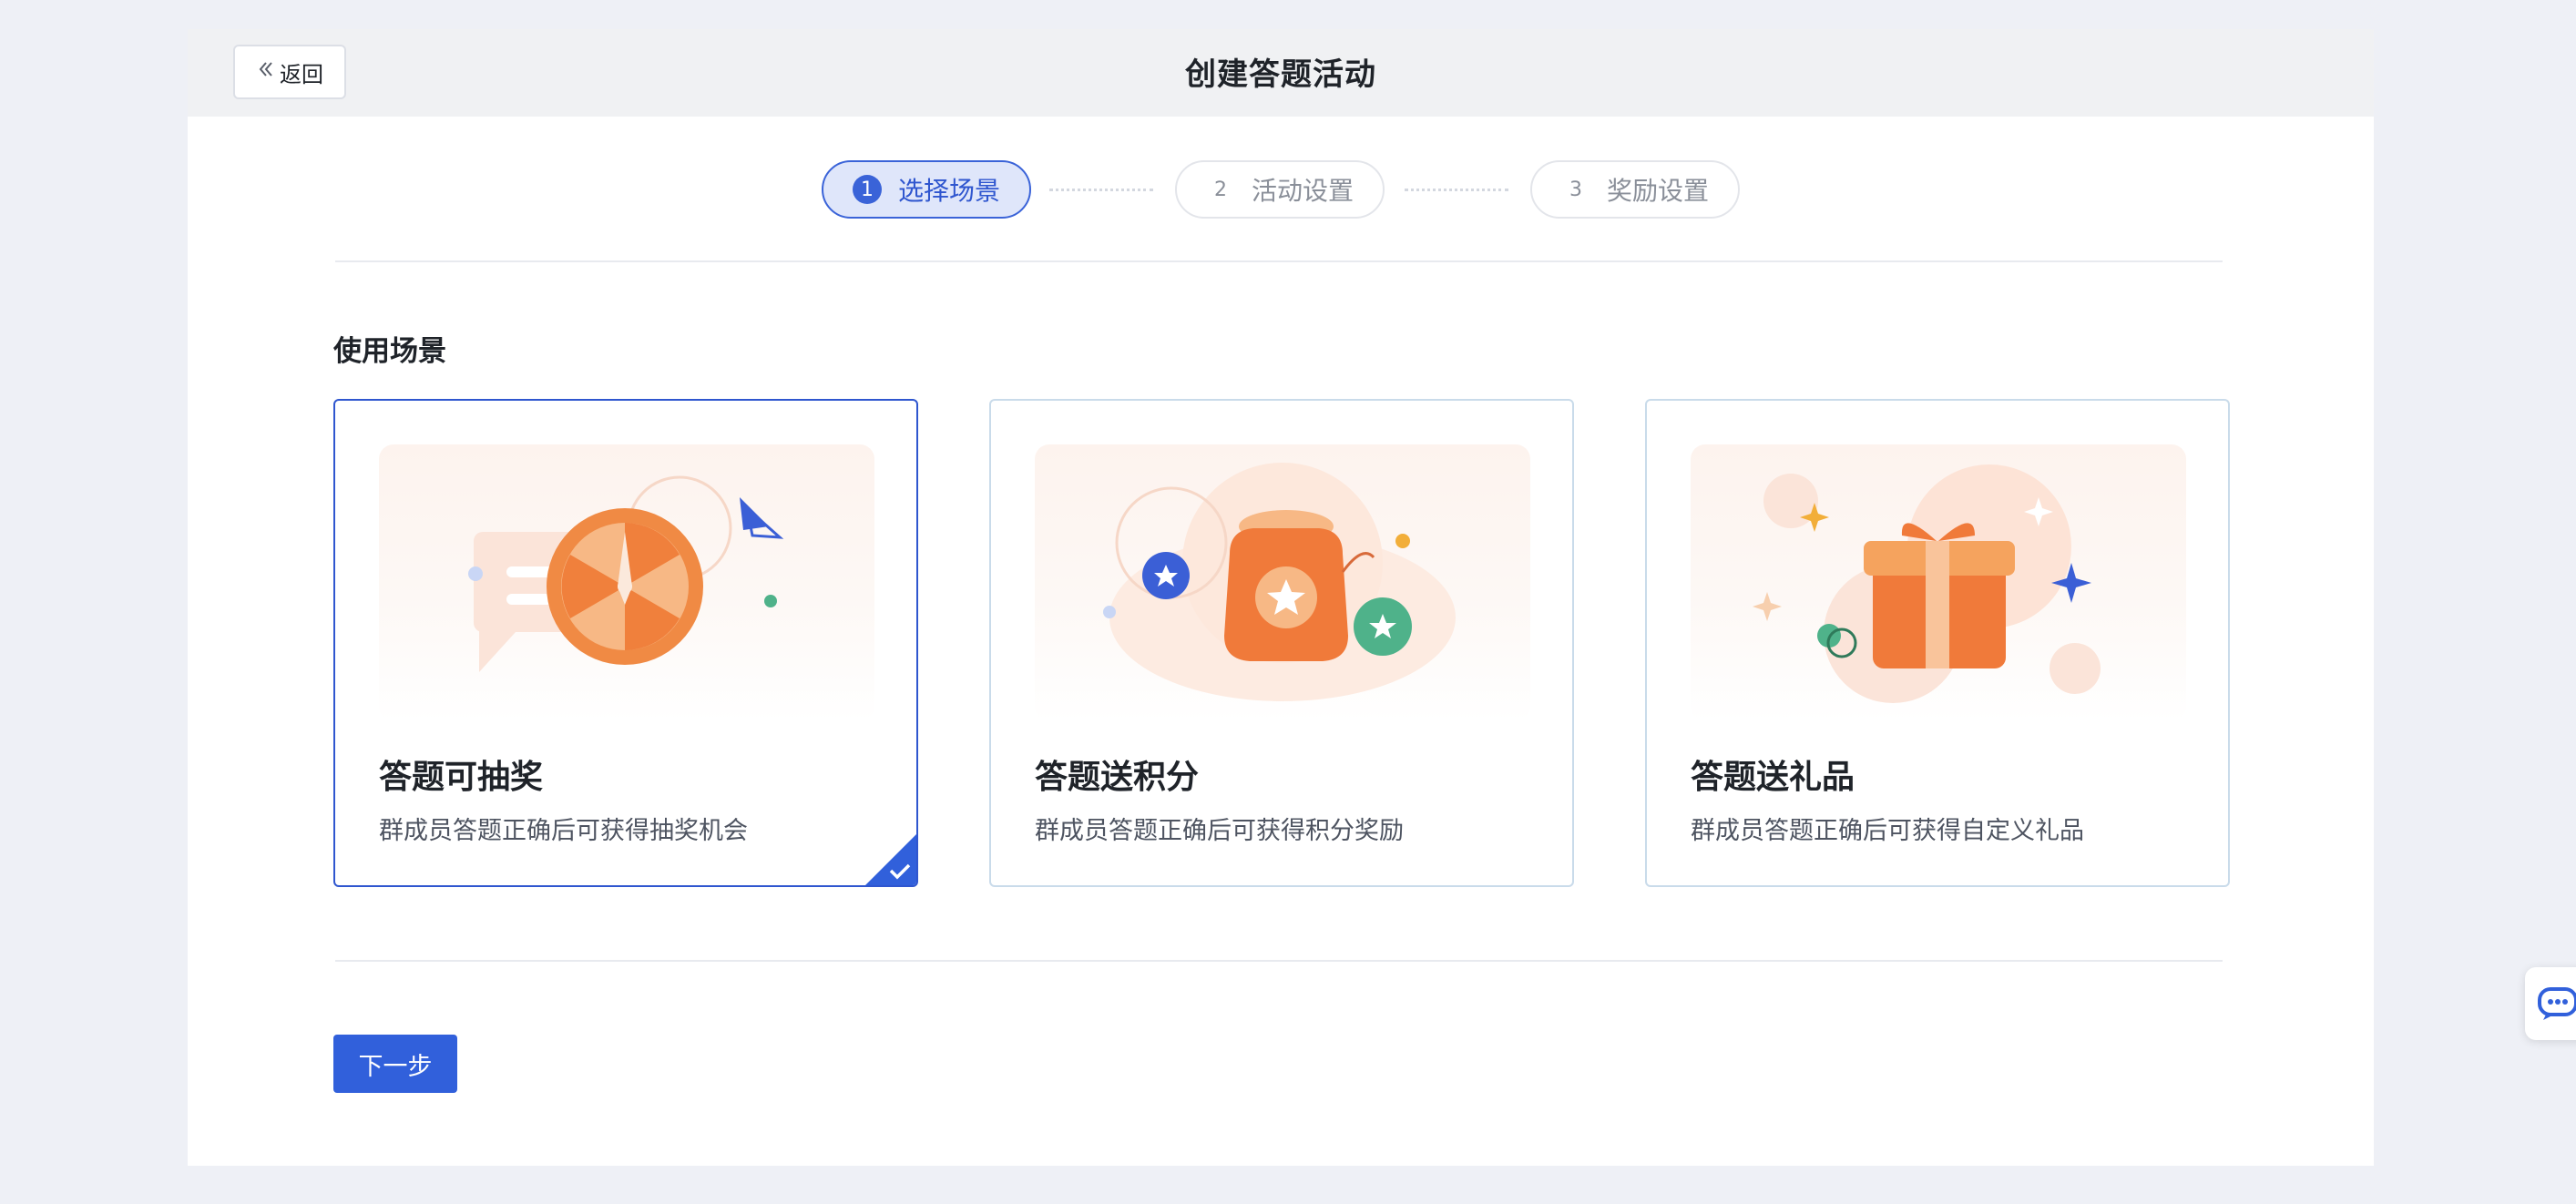 This screenshot has height=1204, width=2576. Describe the element at coordinates (2557, 1003) in the screenshot. I see `chat-bubble-icon` at that location.